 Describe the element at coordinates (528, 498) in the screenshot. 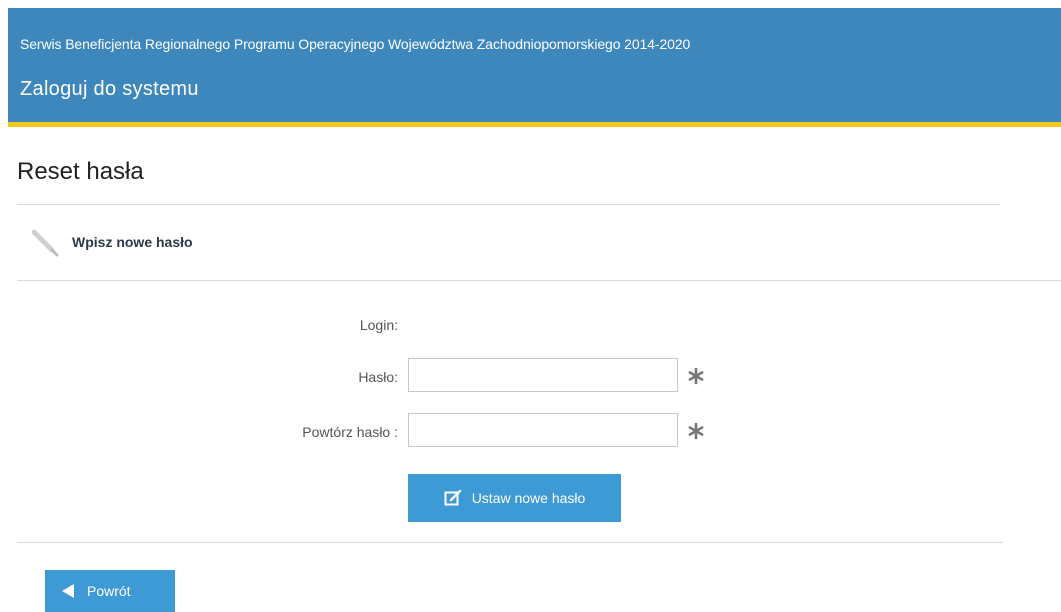

I see `set-new-password-label: Ustaw nowe hasło` at that location.